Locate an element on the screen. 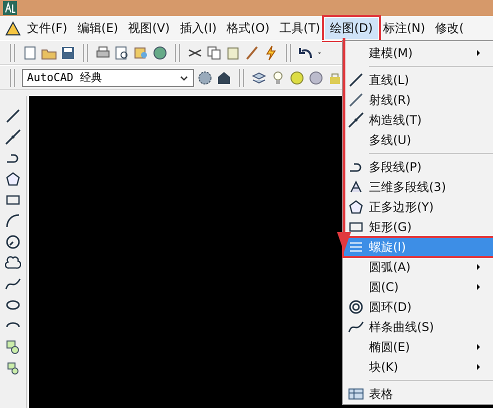 The width and height of the screenshot is (493, 408). app-menu-icon is located at coordinates (13, 28).